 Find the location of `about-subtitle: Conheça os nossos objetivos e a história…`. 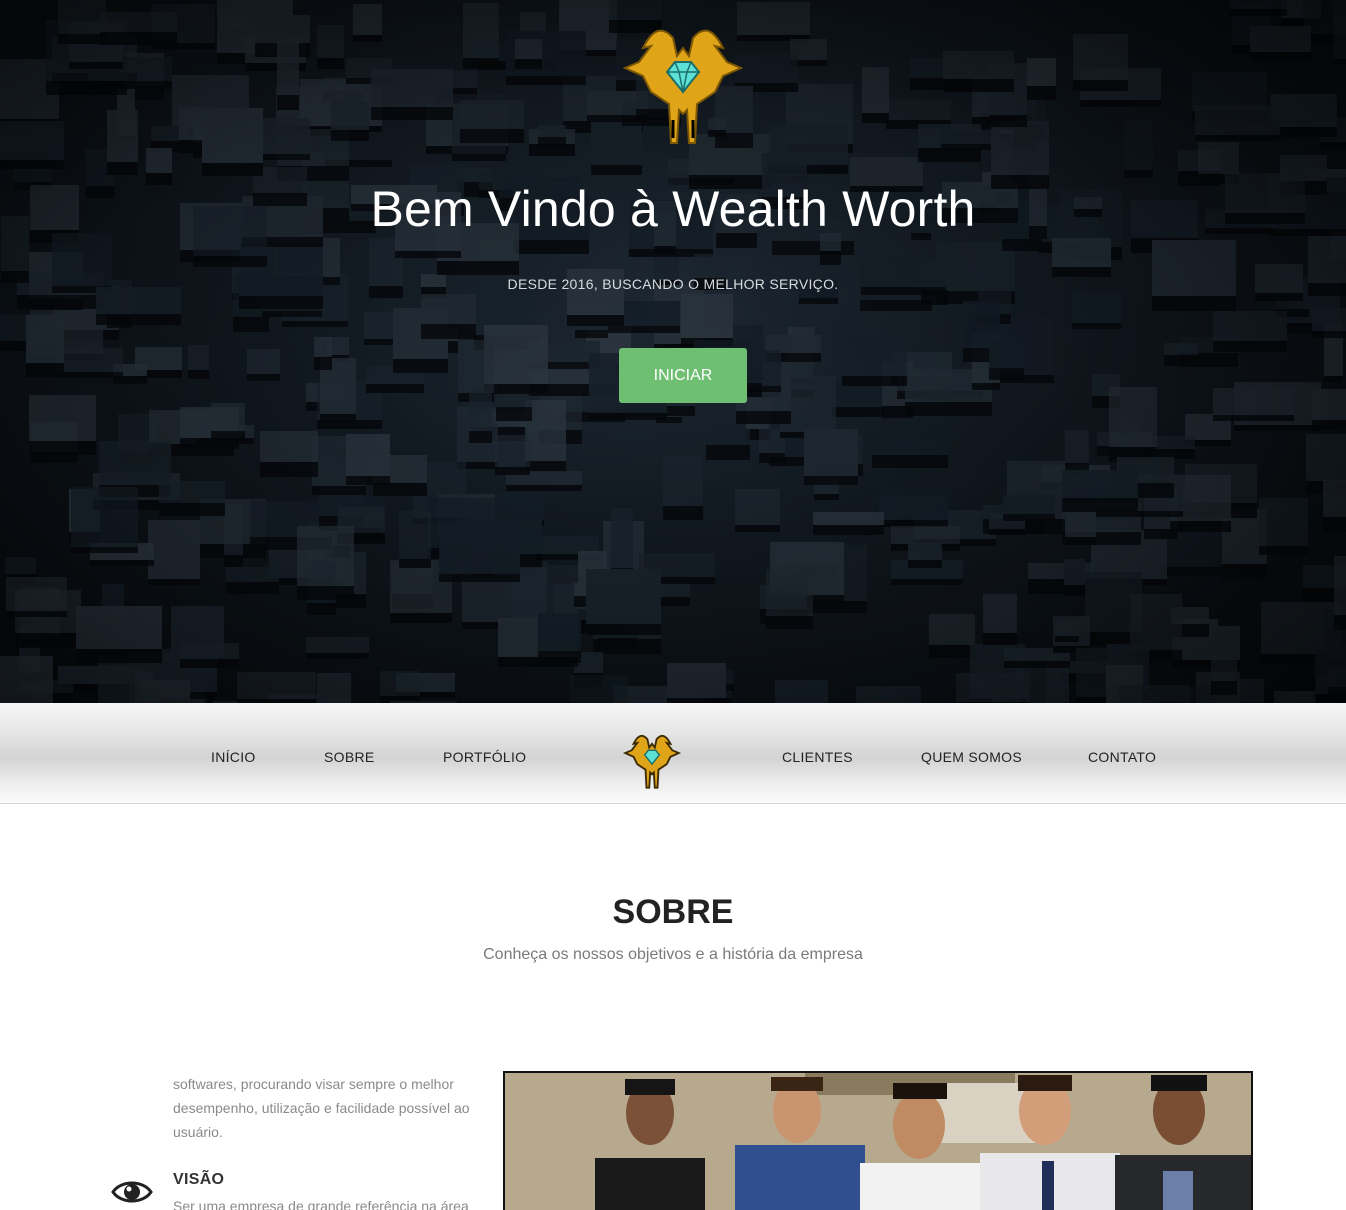

about-subtitle: Conheça os nossos objetivos e a história… is located at coordinates (673, 954).